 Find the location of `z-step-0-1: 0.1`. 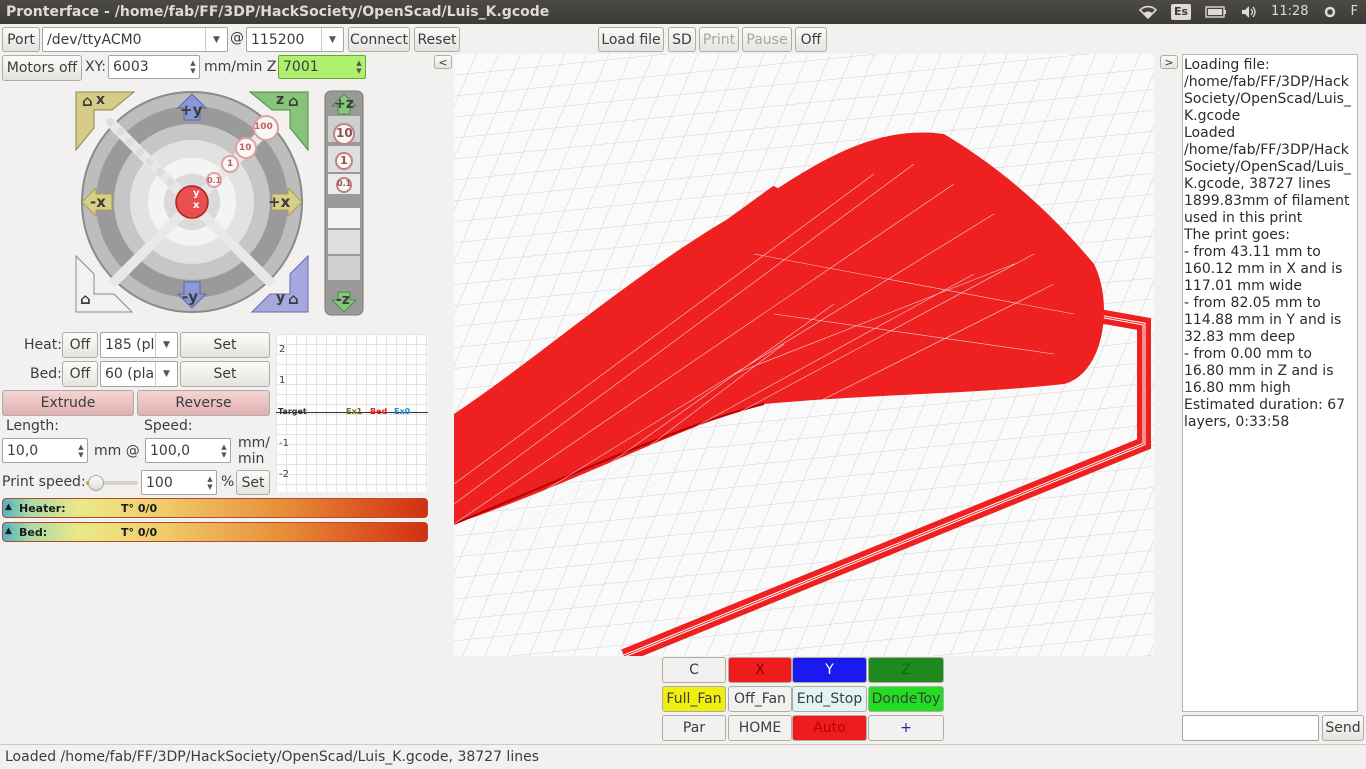

z-step-0-1: 0.1 is located at coordinates (344, 183).